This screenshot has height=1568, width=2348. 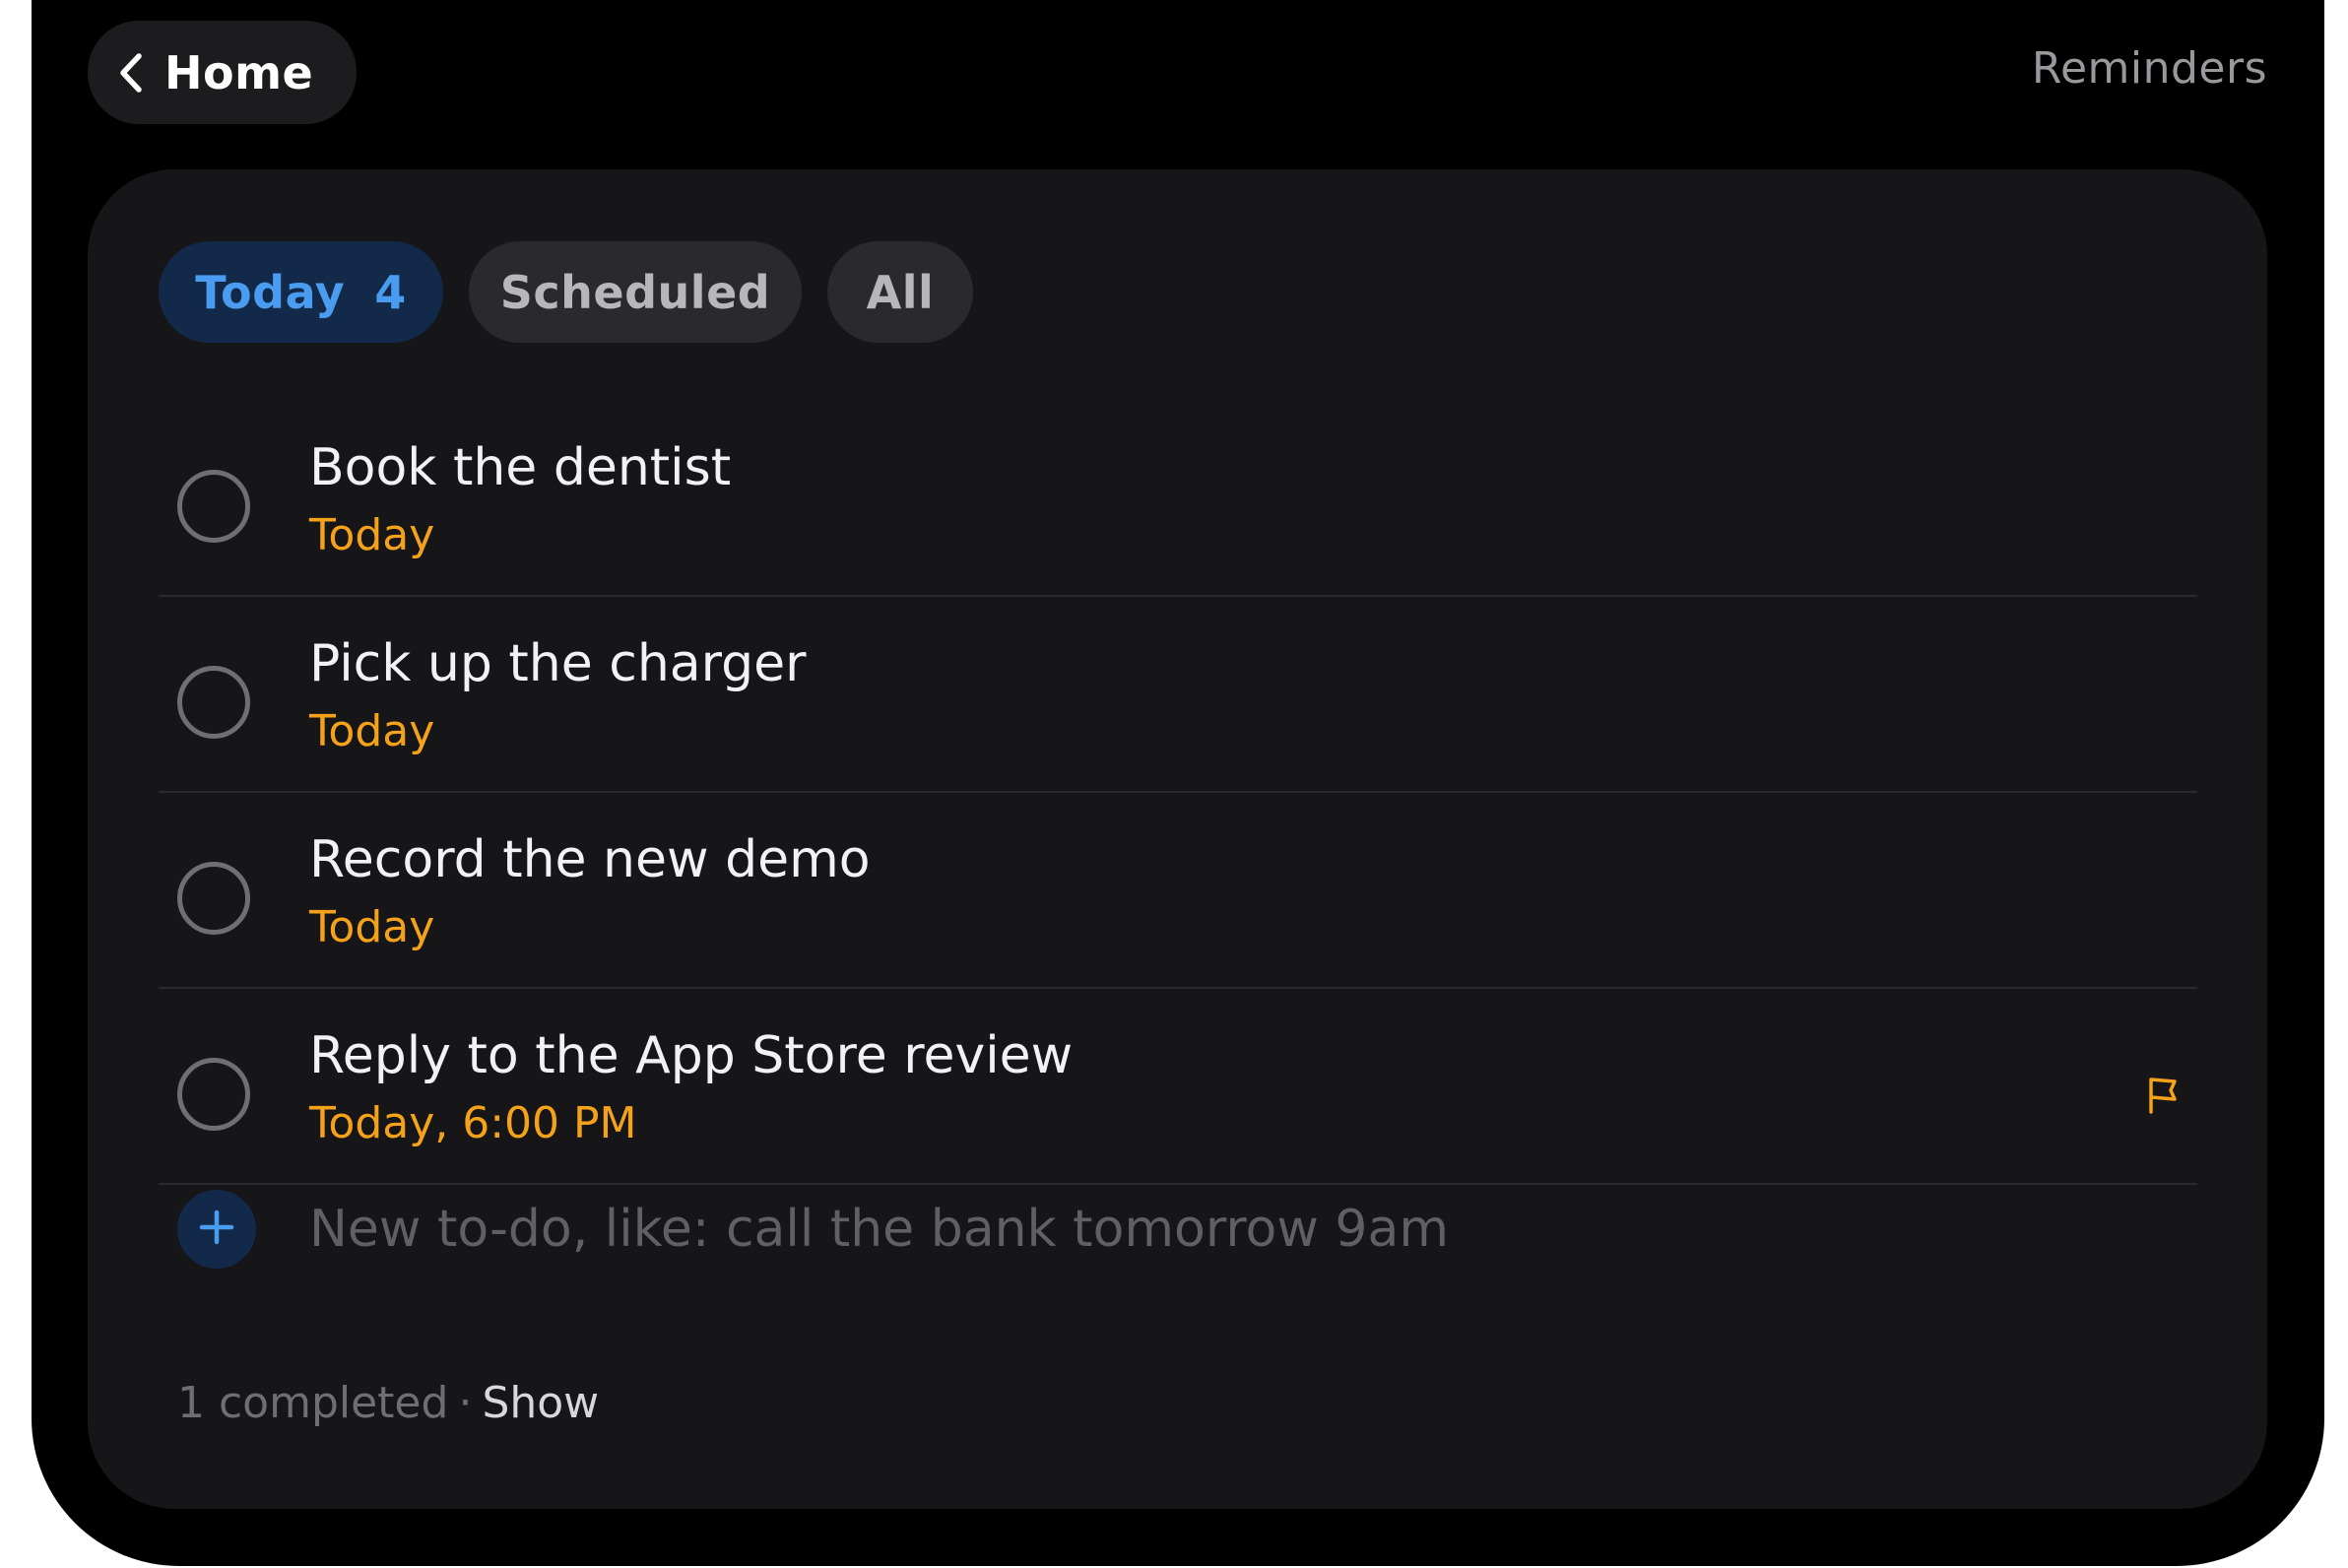 I want to click on tab-scheduled-label: Scheduled, so click(x=635, y=292).